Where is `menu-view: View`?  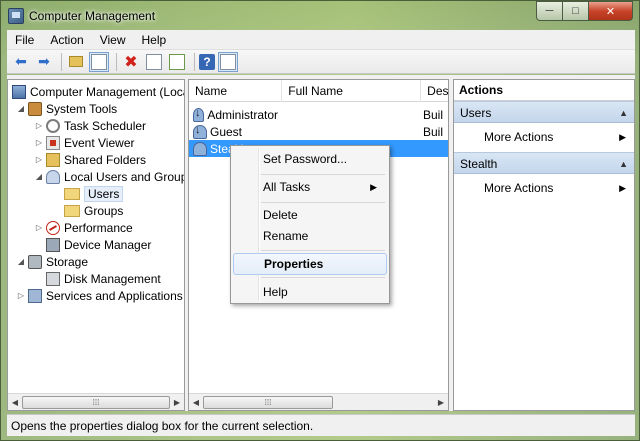 menu-view: View is located at coordinates (113, 40).